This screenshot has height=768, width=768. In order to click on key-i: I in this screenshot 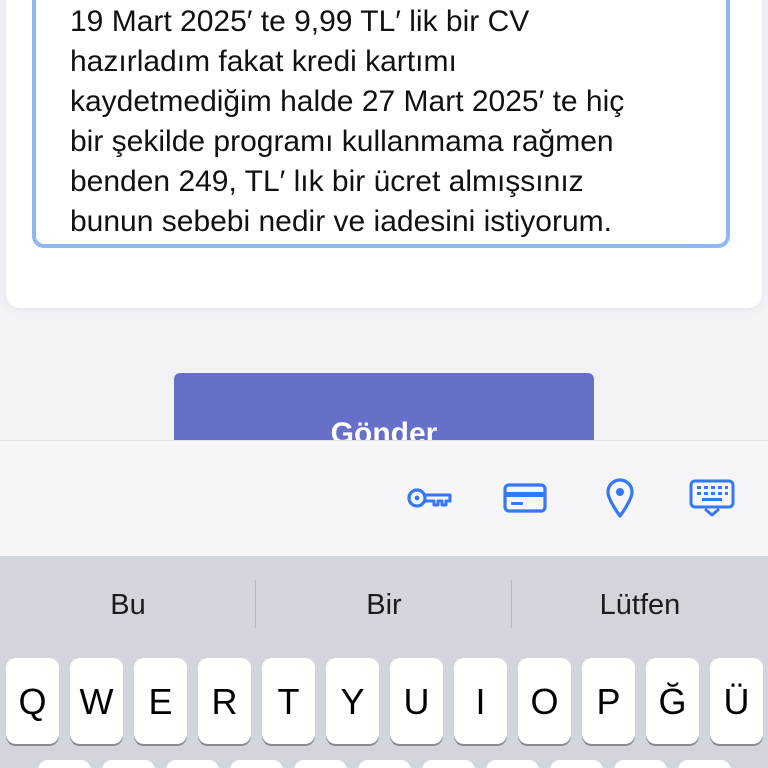, I will do `click(480, 701)`.